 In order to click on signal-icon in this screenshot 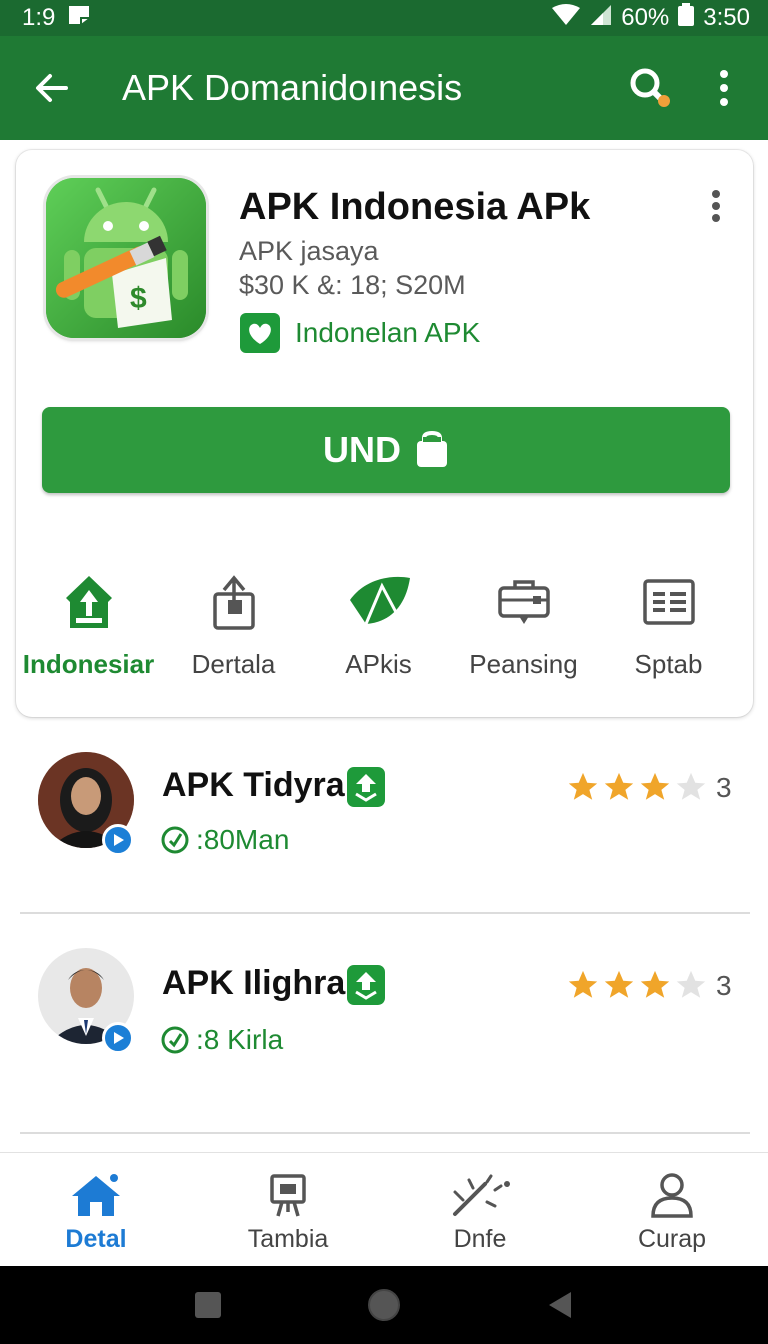, I will do `click(601, 18)`.